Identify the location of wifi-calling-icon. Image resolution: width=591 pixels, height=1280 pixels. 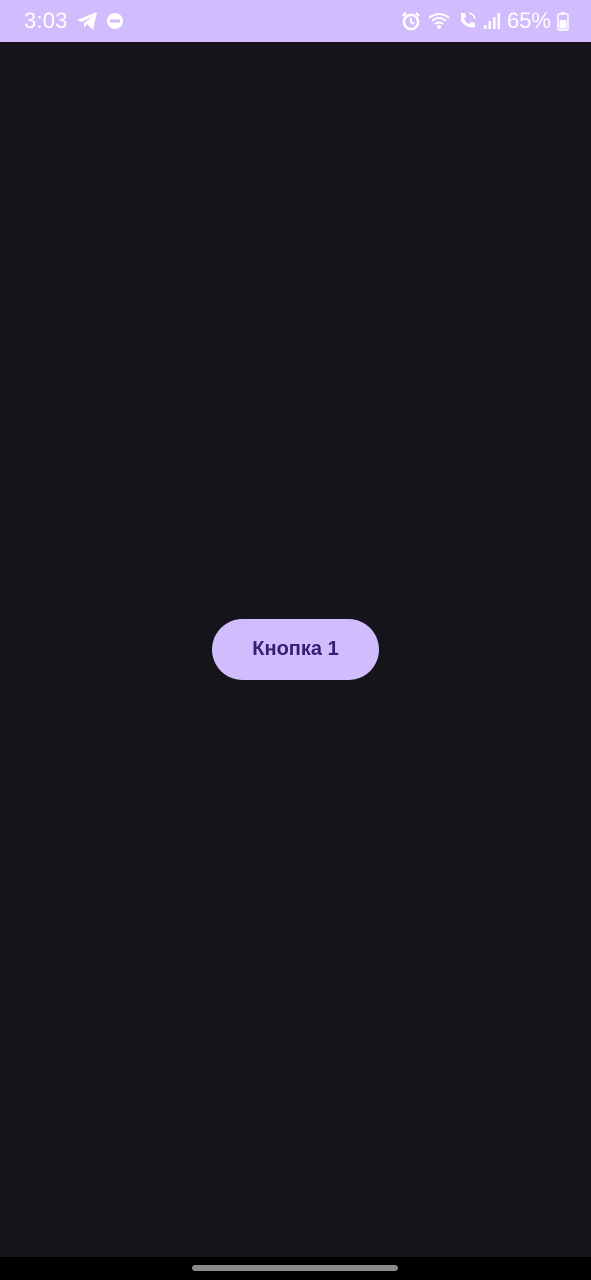
(439, 21).